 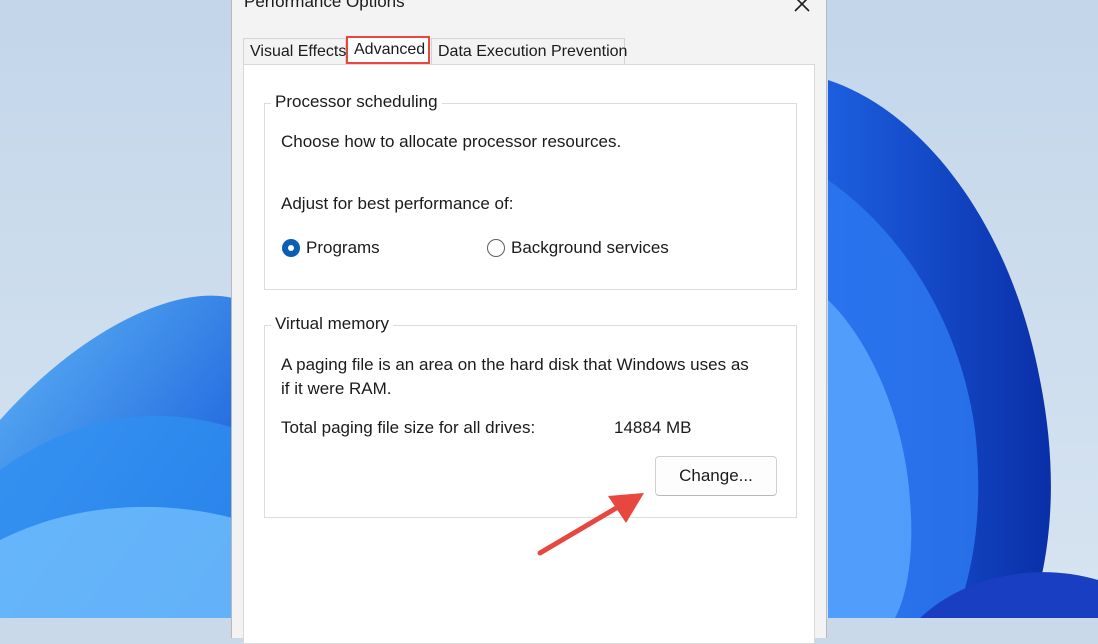 I want to click on close-button, so click(x=802, y=7).